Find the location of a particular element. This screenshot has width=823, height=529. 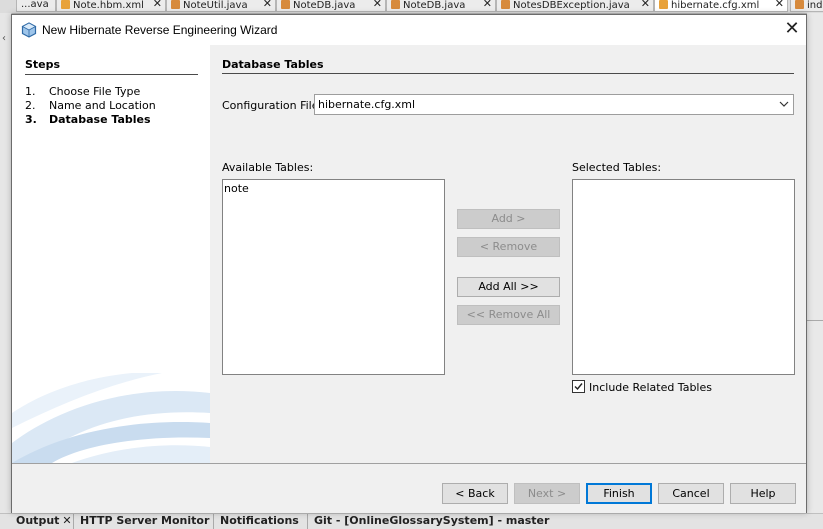

step-item-current: 3. Database Tables is located at coordinates (88, 119).